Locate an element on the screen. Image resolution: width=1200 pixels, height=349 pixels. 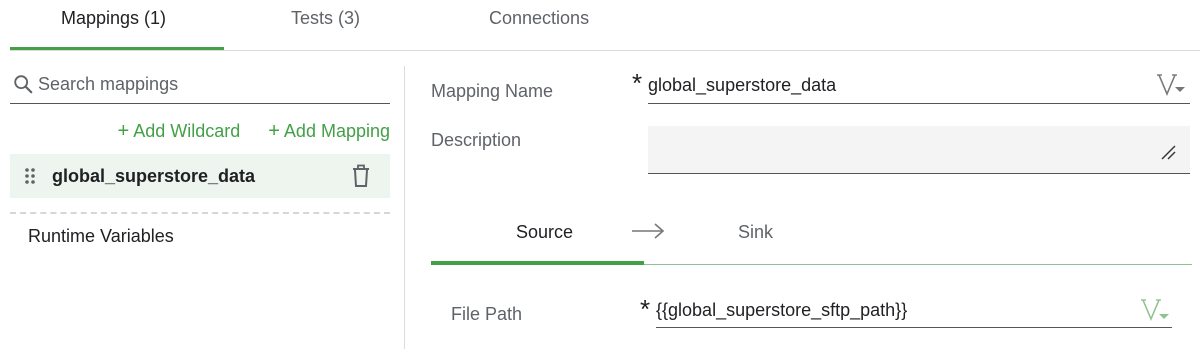
resize-handle-icon is located at coordinates (1168, 152).